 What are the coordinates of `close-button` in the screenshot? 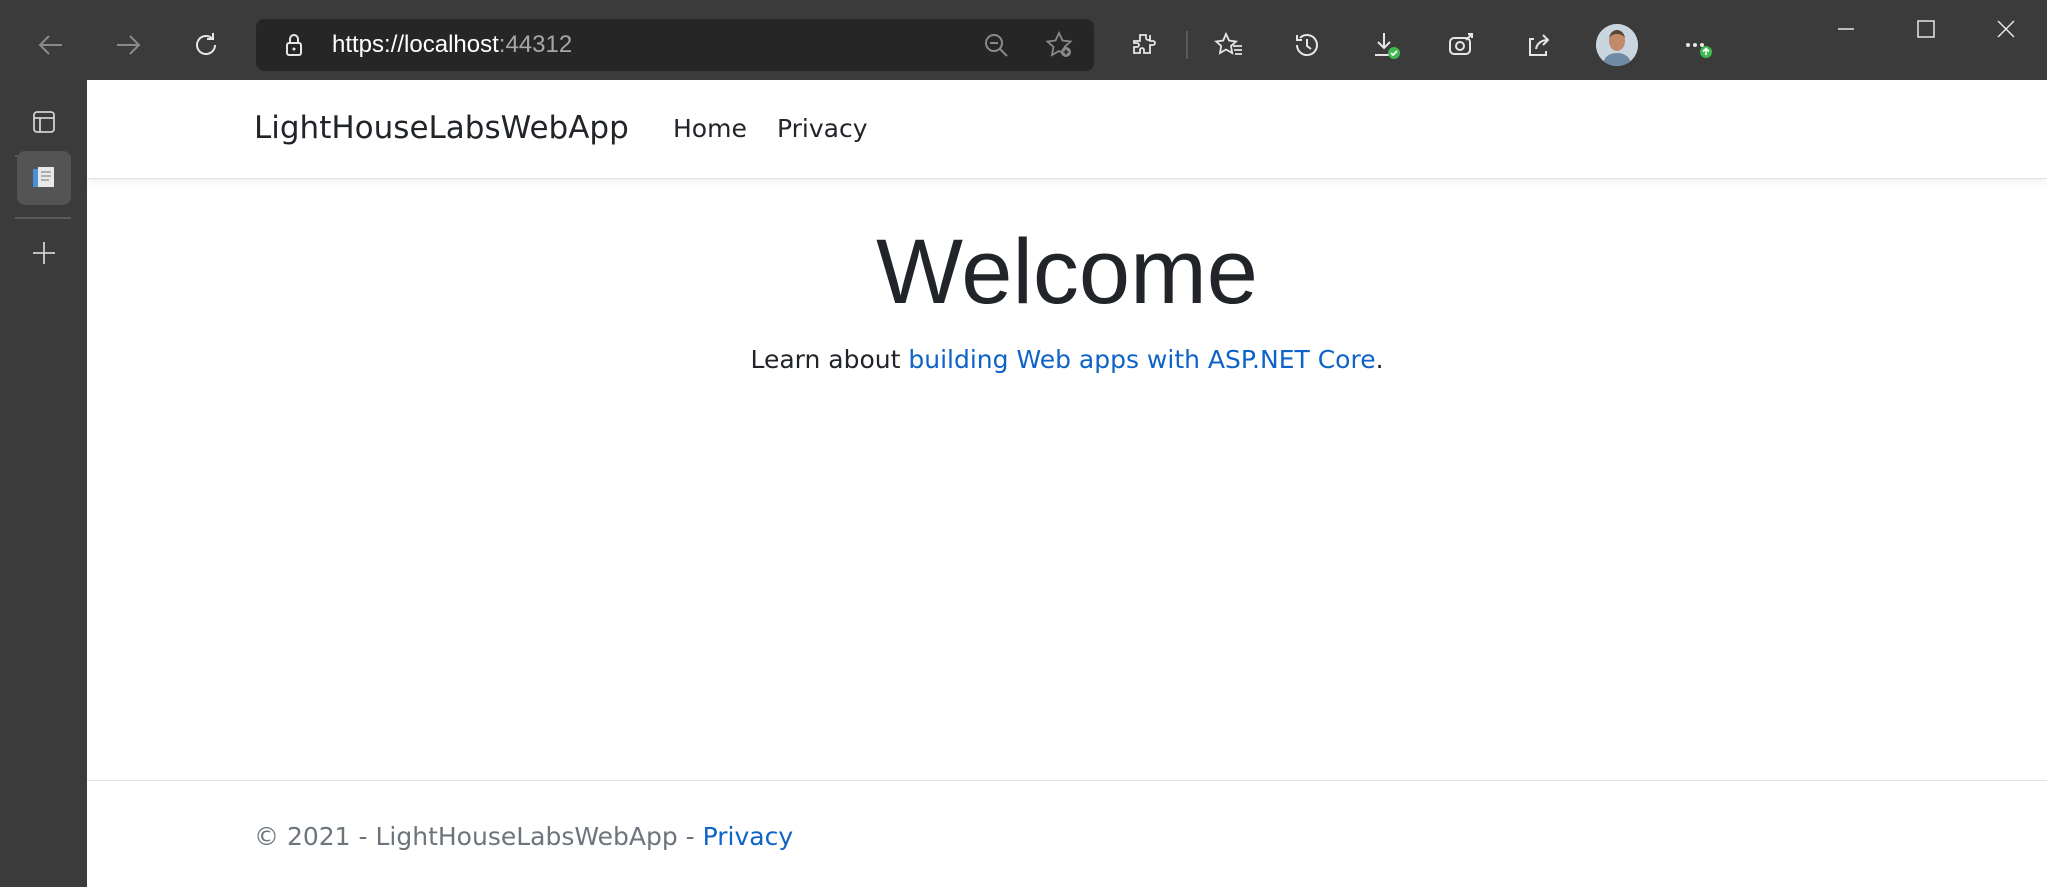 It's located at (2006, 29).